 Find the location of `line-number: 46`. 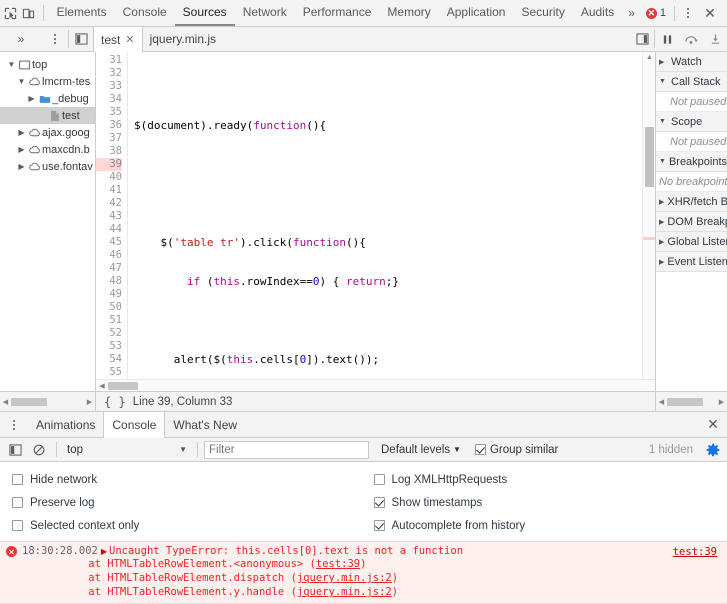

line-number: 46 is located at coordinates (109, 255).